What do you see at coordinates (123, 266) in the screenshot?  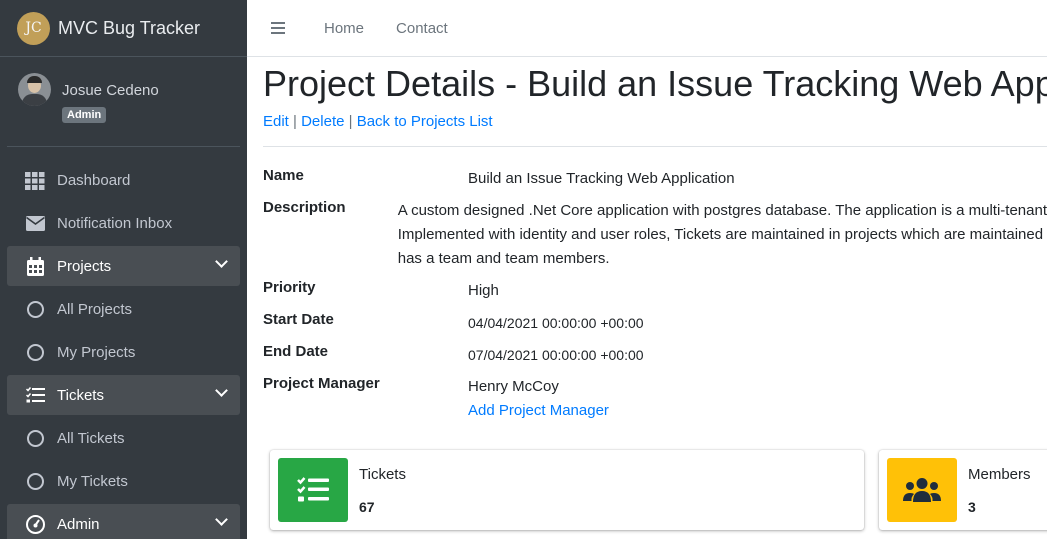 I see `sidebar-item-projects: Projects` at bounding box center [123, 266].